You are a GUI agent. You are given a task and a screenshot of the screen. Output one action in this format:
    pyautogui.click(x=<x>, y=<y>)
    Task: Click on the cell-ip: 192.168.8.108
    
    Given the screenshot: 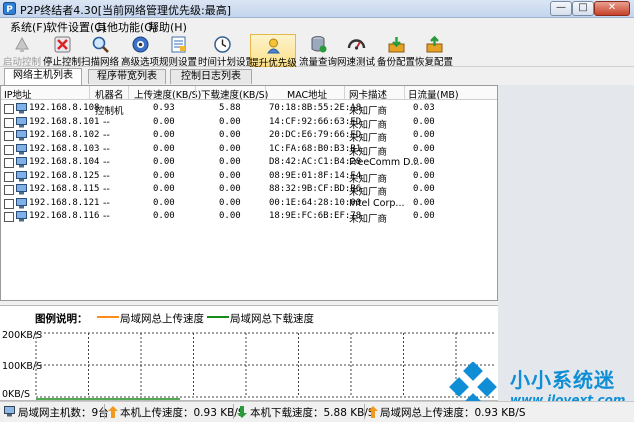 What is the action you would take?
    pyautogui.click(x=64, y=108)
    